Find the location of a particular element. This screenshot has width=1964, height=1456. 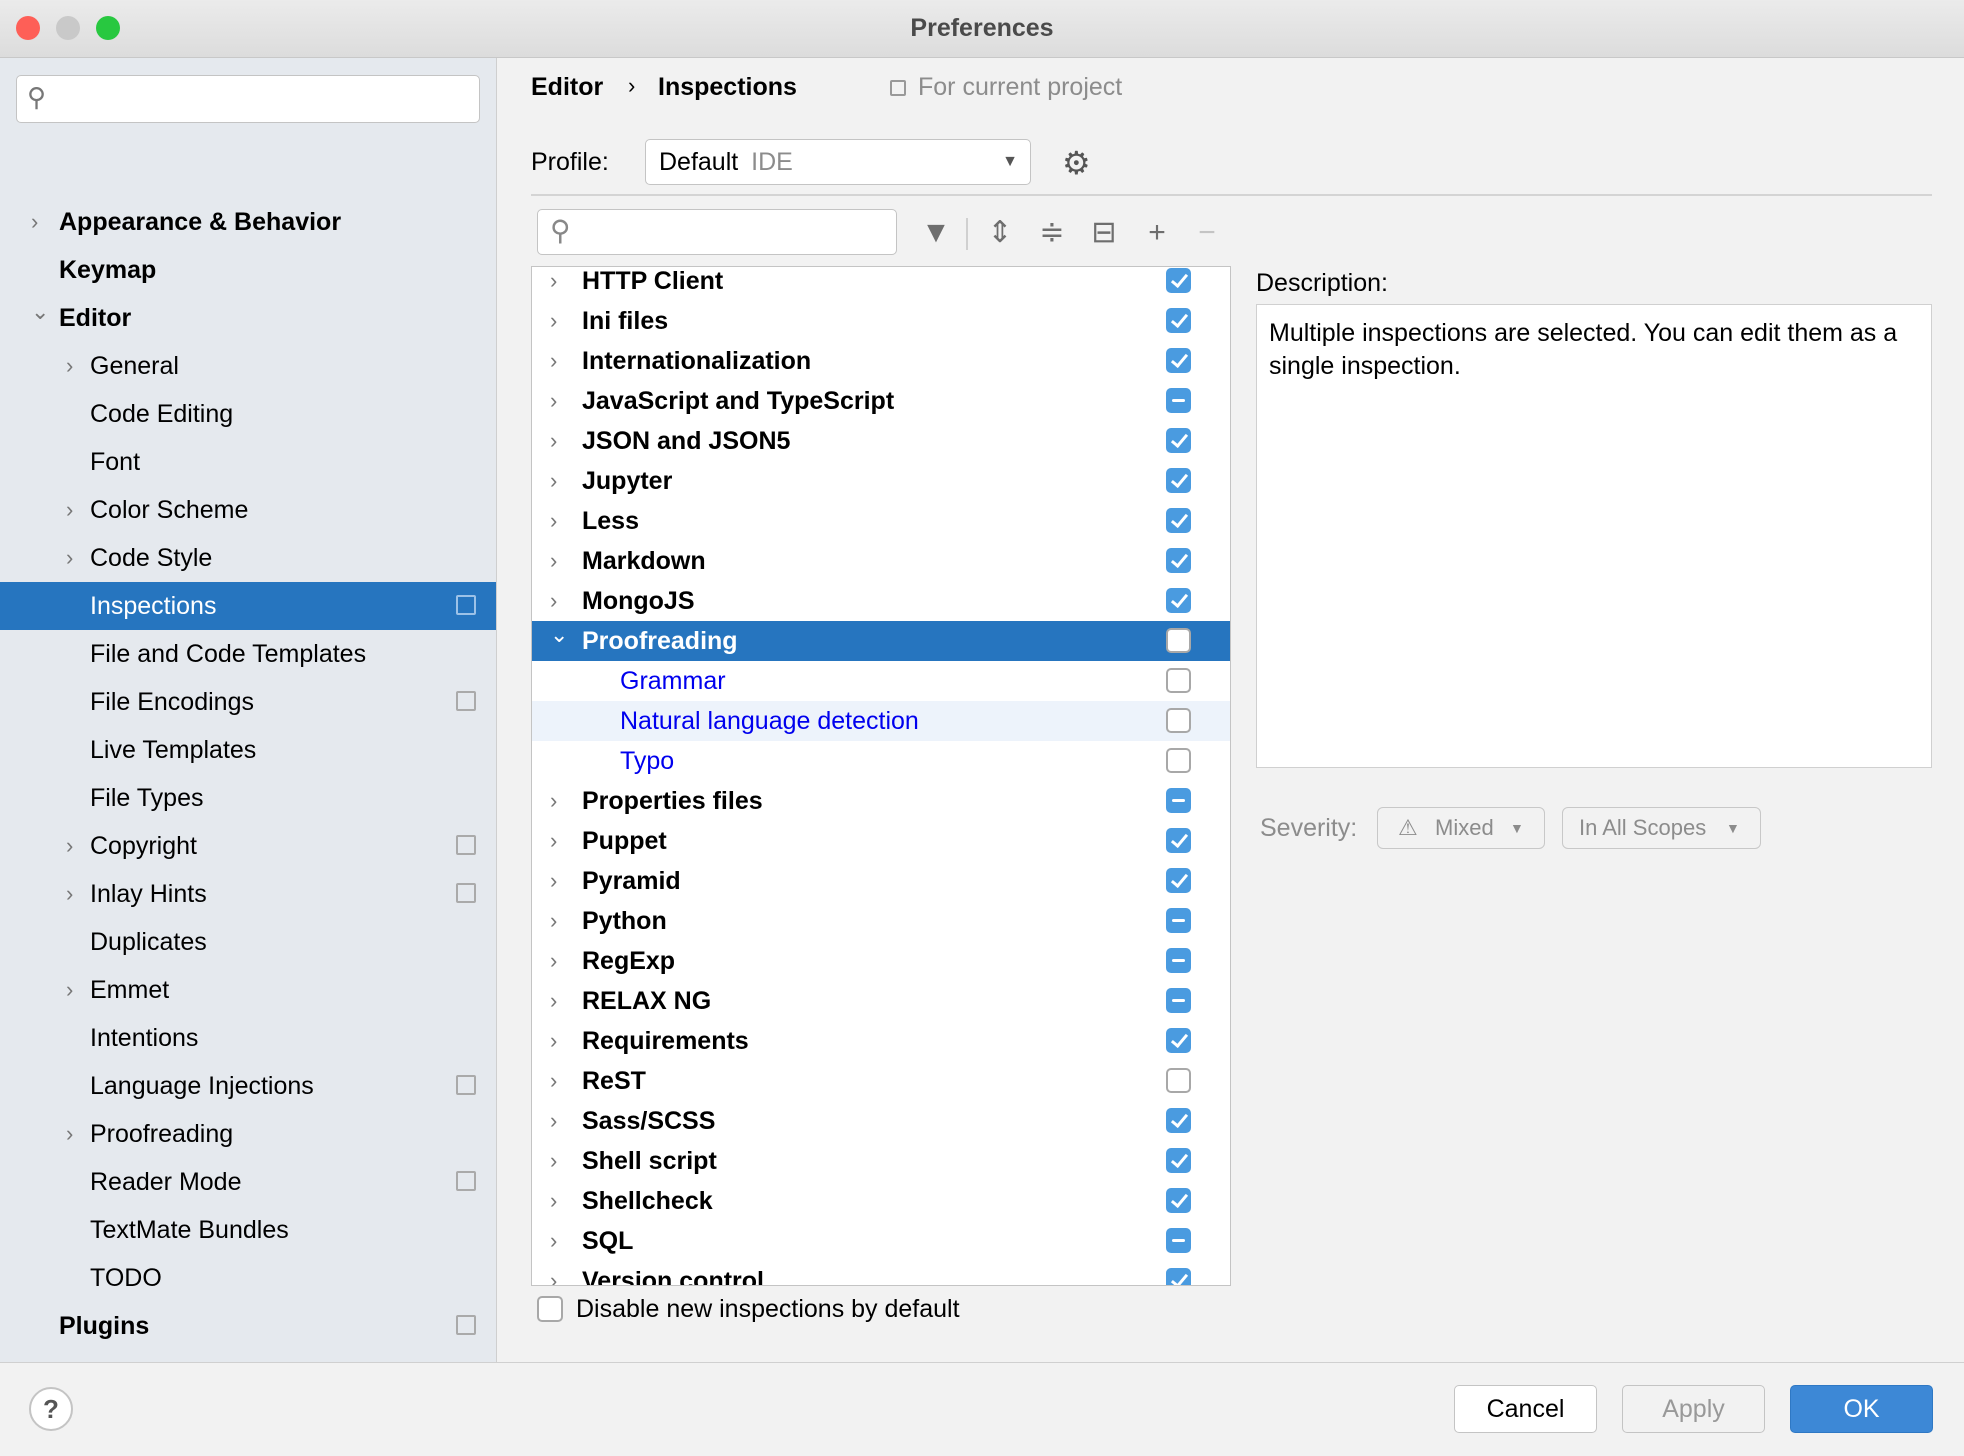

gear-icon: ⚙ is located at coordinates (1076, 163).